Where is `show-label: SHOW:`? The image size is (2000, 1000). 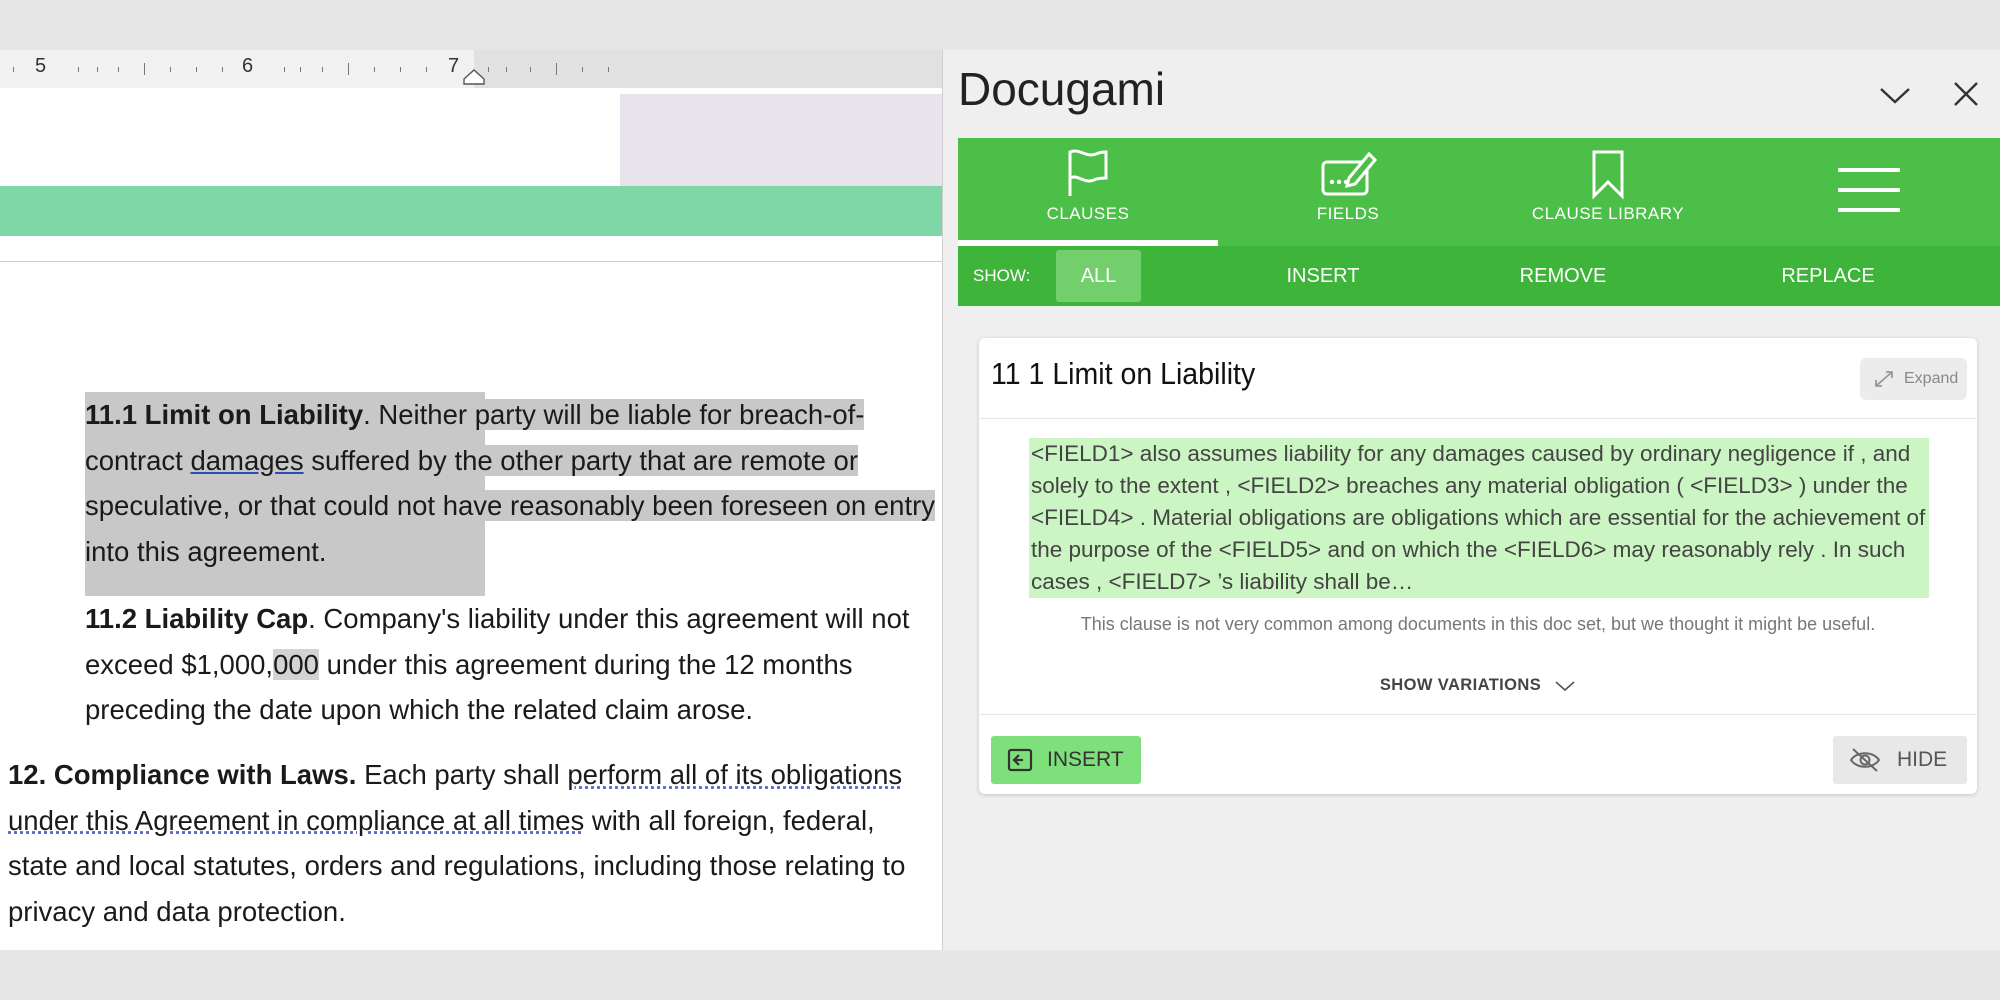
show-label: SHOW: is located at coordinates (1002, 275).